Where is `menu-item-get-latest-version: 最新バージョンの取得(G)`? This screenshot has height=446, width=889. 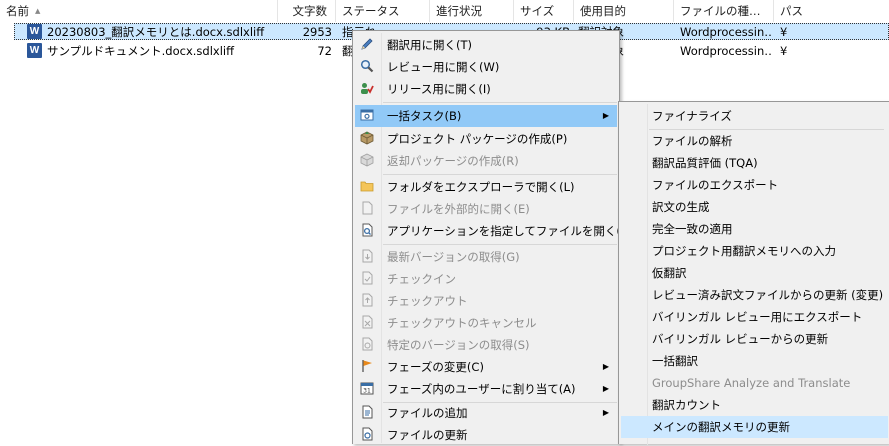 menu-item-get-latest-version: 最新バージョンの取得(G) is located at coordinates (486, 257).